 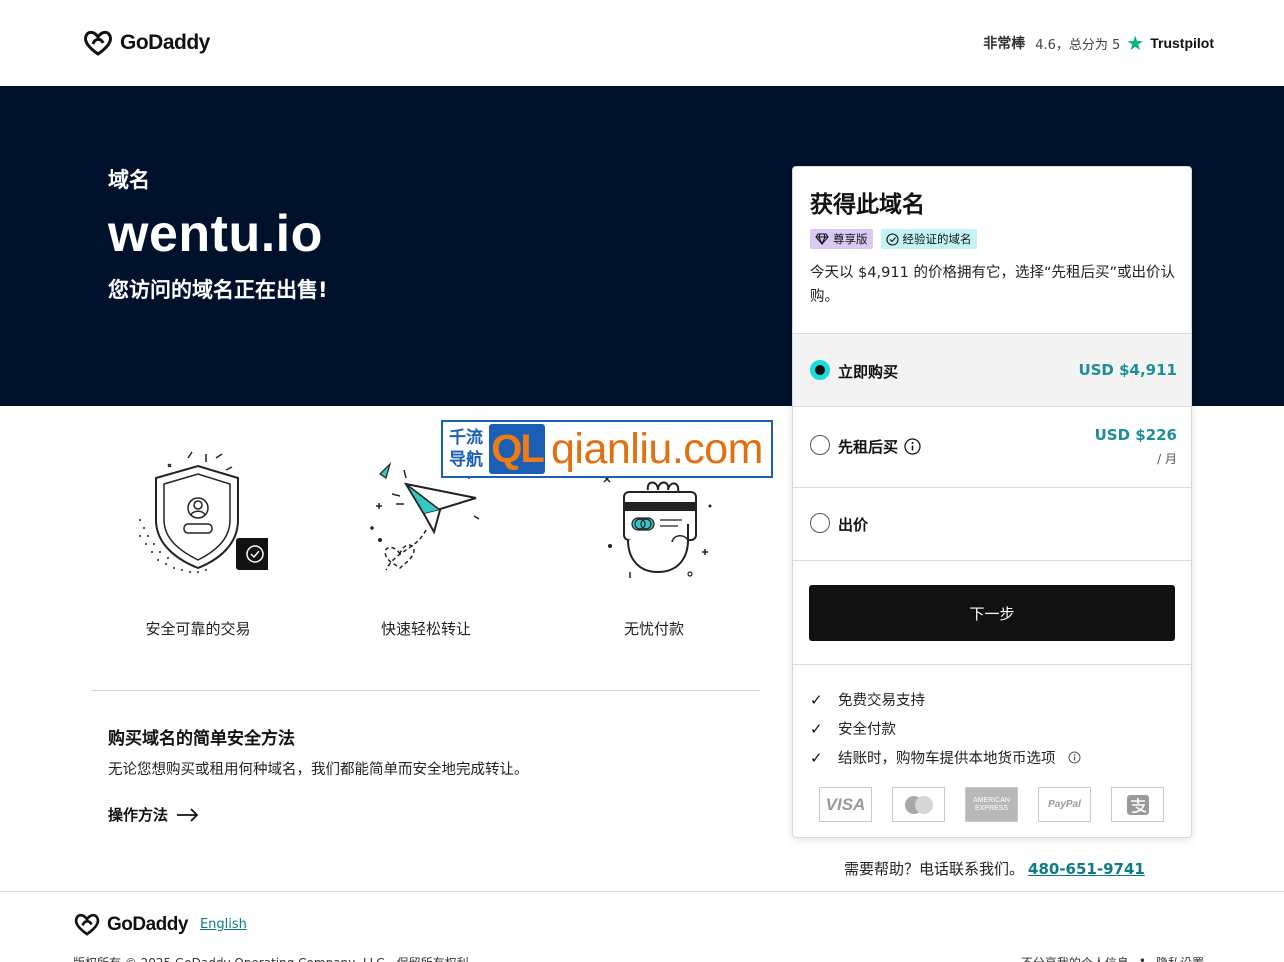 I want to click on option-buy-now: 立即购买 USD $4,911, so click(x=992, y=369).